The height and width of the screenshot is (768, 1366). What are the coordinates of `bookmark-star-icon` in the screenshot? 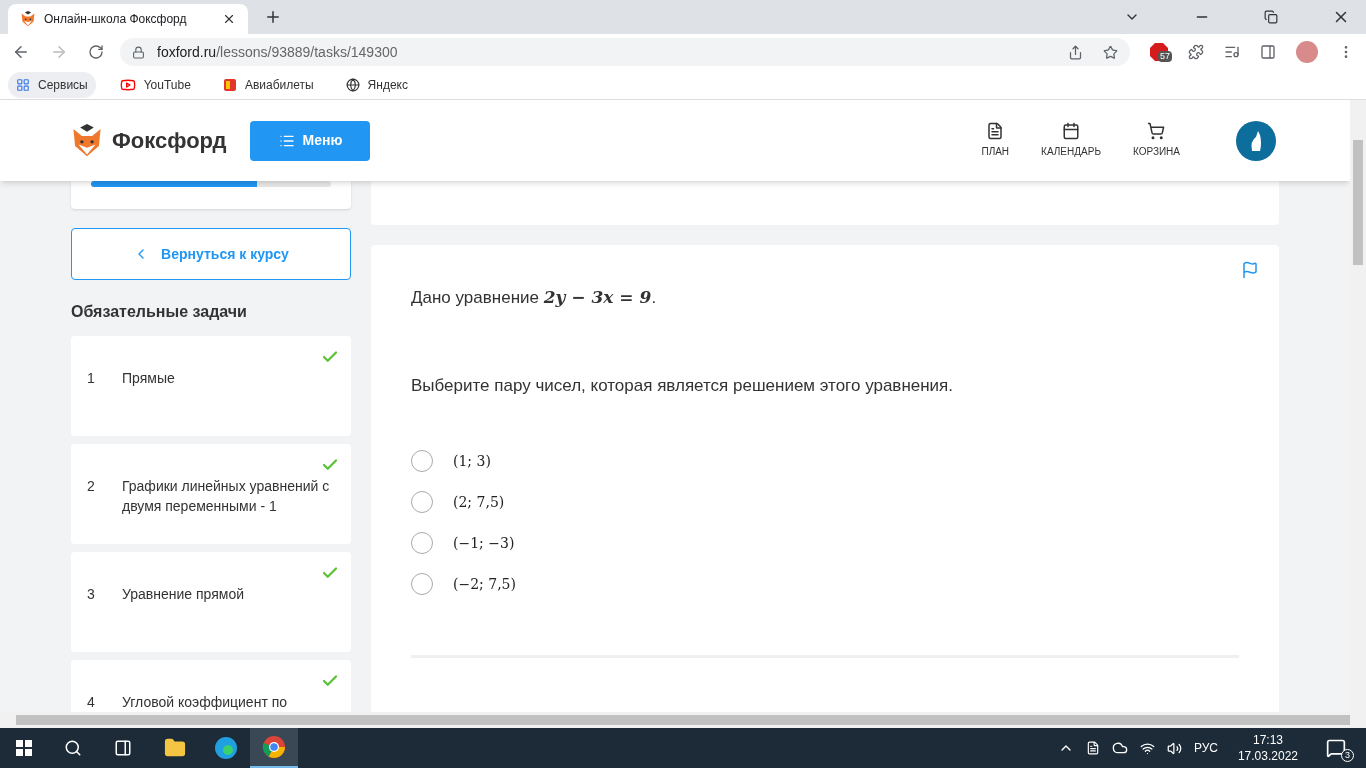 It's located at (1110, 52).